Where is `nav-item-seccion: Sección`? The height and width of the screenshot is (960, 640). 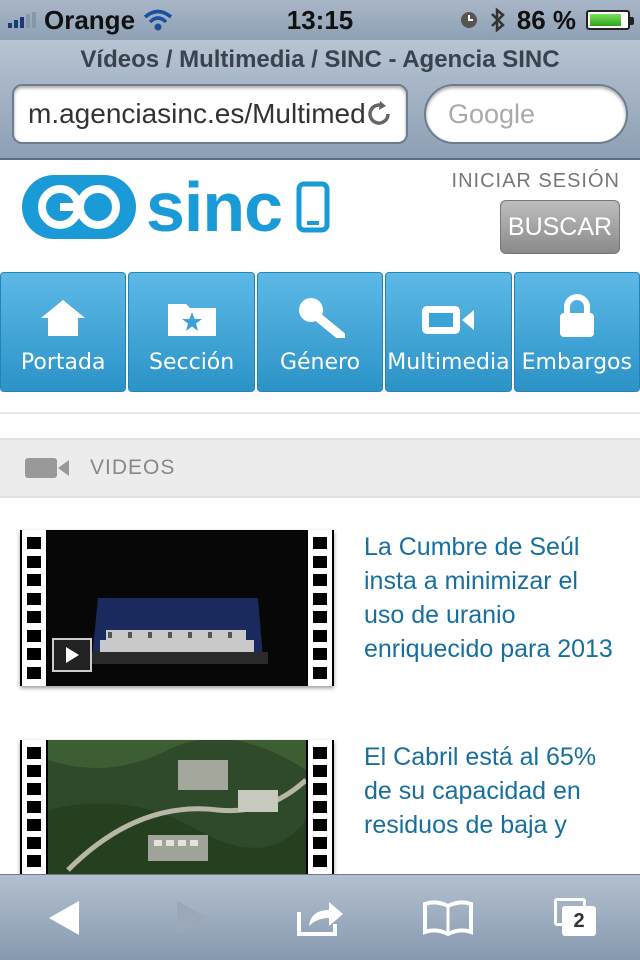
nav-item-seccion: Sección is located at coordinates (191, 332).